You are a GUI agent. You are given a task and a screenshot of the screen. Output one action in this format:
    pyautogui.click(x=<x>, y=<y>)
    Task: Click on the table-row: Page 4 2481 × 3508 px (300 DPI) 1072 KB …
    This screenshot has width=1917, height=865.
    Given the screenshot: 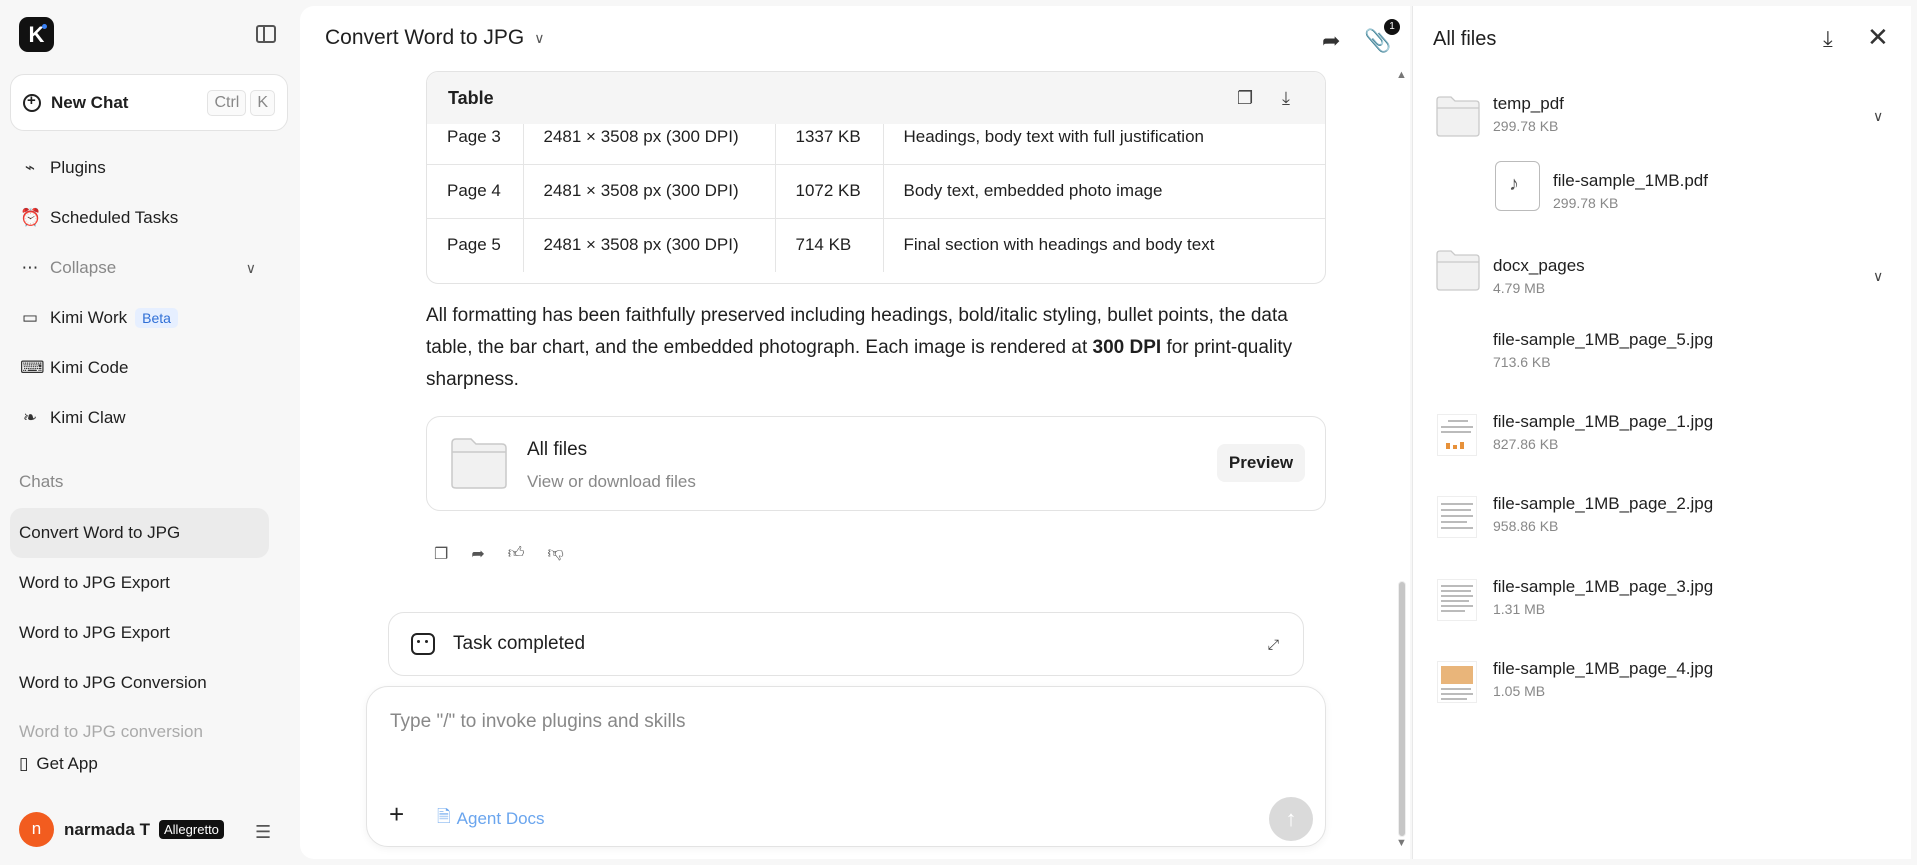 What is the action you would take?
    pyautogui.click(x=876, y=191)
    